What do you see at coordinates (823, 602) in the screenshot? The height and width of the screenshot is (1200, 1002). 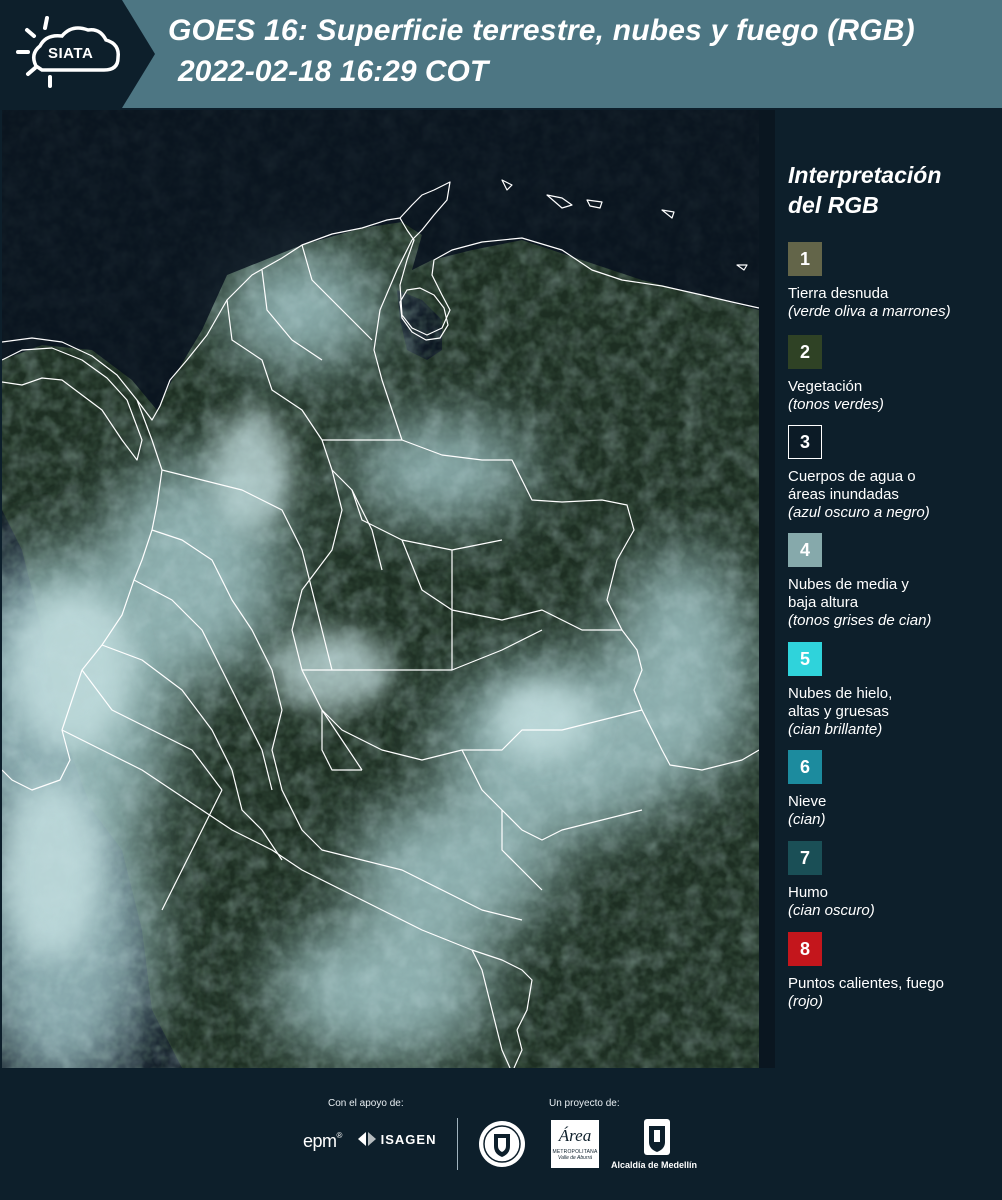 I see `legend-label-4-line2: baja altura` at bounding box center [823, 602].